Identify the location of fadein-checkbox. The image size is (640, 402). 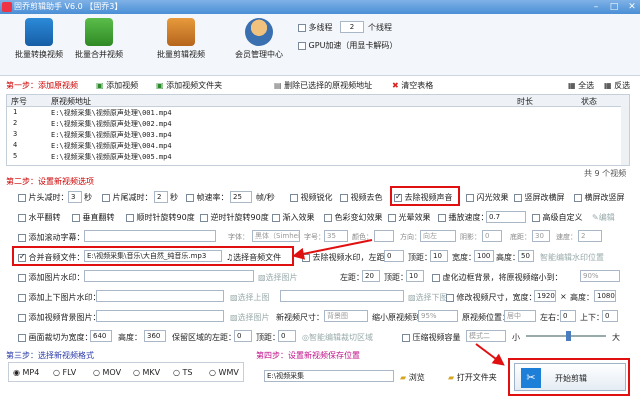
(276, 217).